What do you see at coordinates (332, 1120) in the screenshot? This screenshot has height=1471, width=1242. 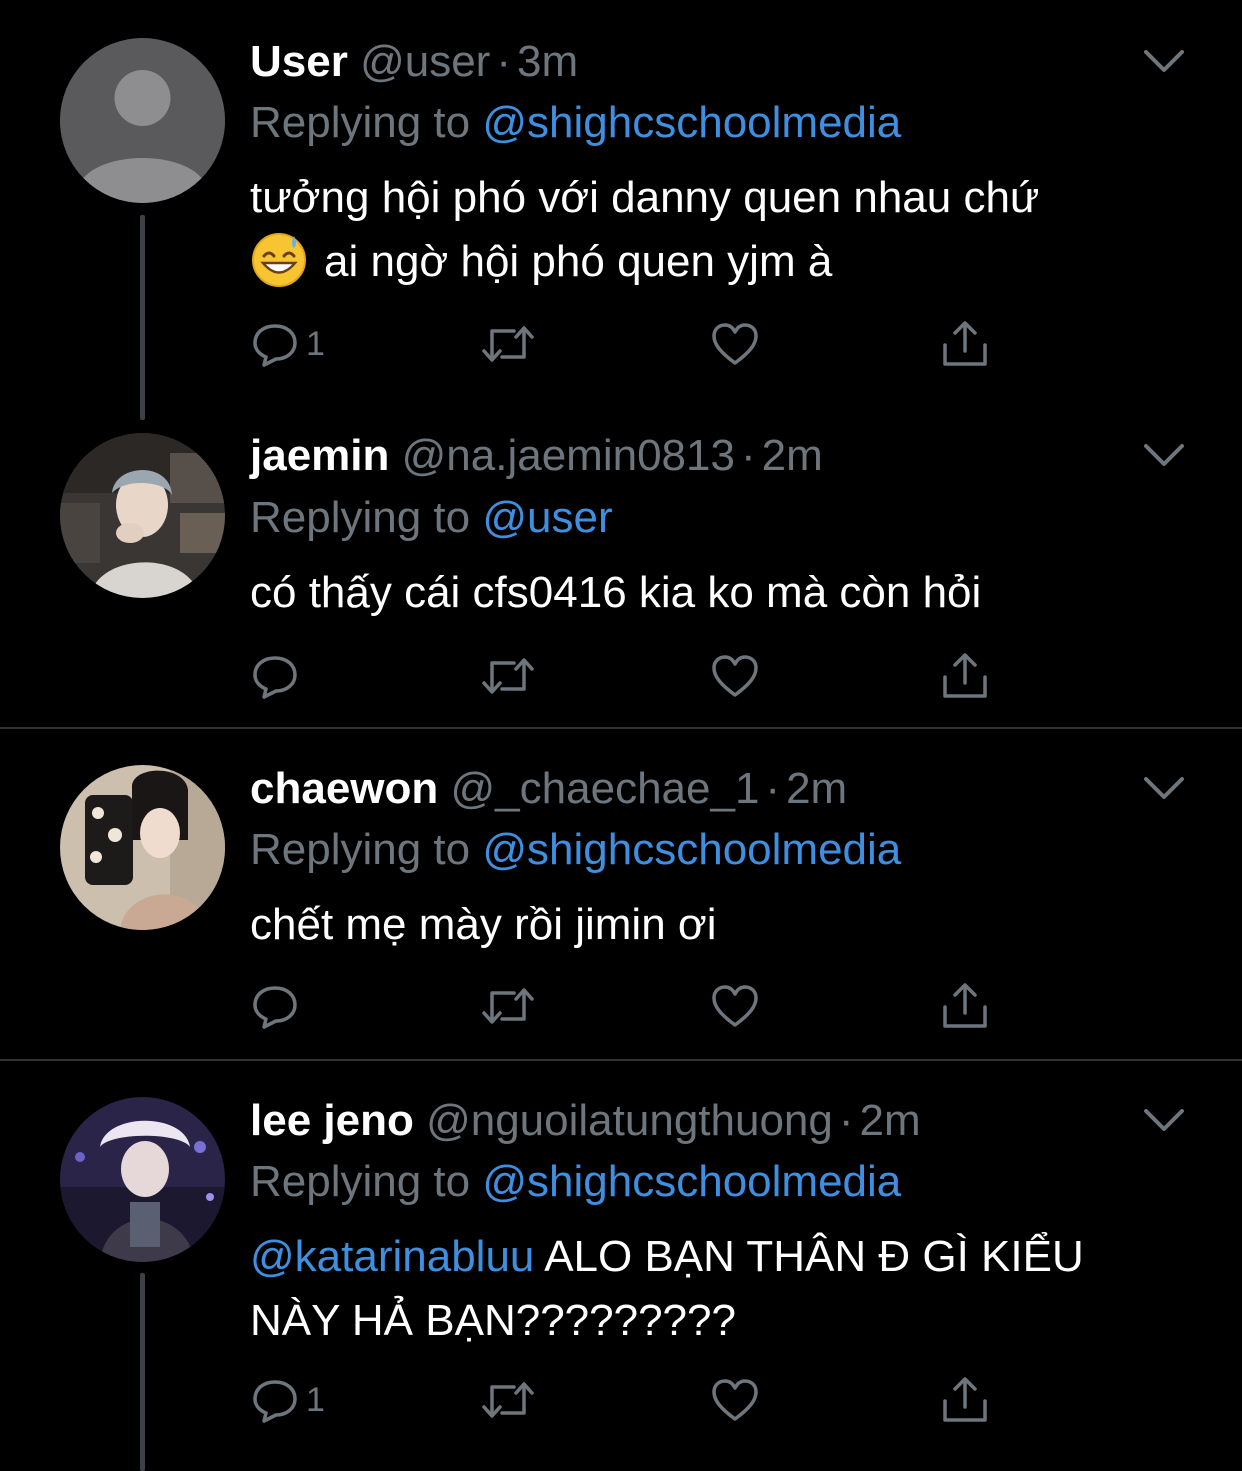 I see `display-name: lee jeno` at bounding box center [332, 1120].